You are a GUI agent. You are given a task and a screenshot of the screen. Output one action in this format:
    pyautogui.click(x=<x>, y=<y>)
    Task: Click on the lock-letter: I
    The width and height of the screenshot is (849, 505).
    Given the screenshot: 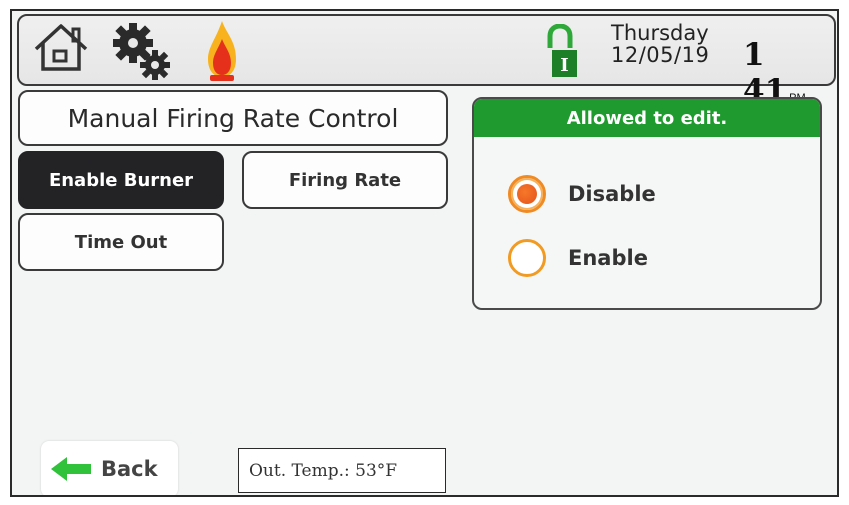 What is the action you would take?
    pyautogui.click(x=564, y=65)
    